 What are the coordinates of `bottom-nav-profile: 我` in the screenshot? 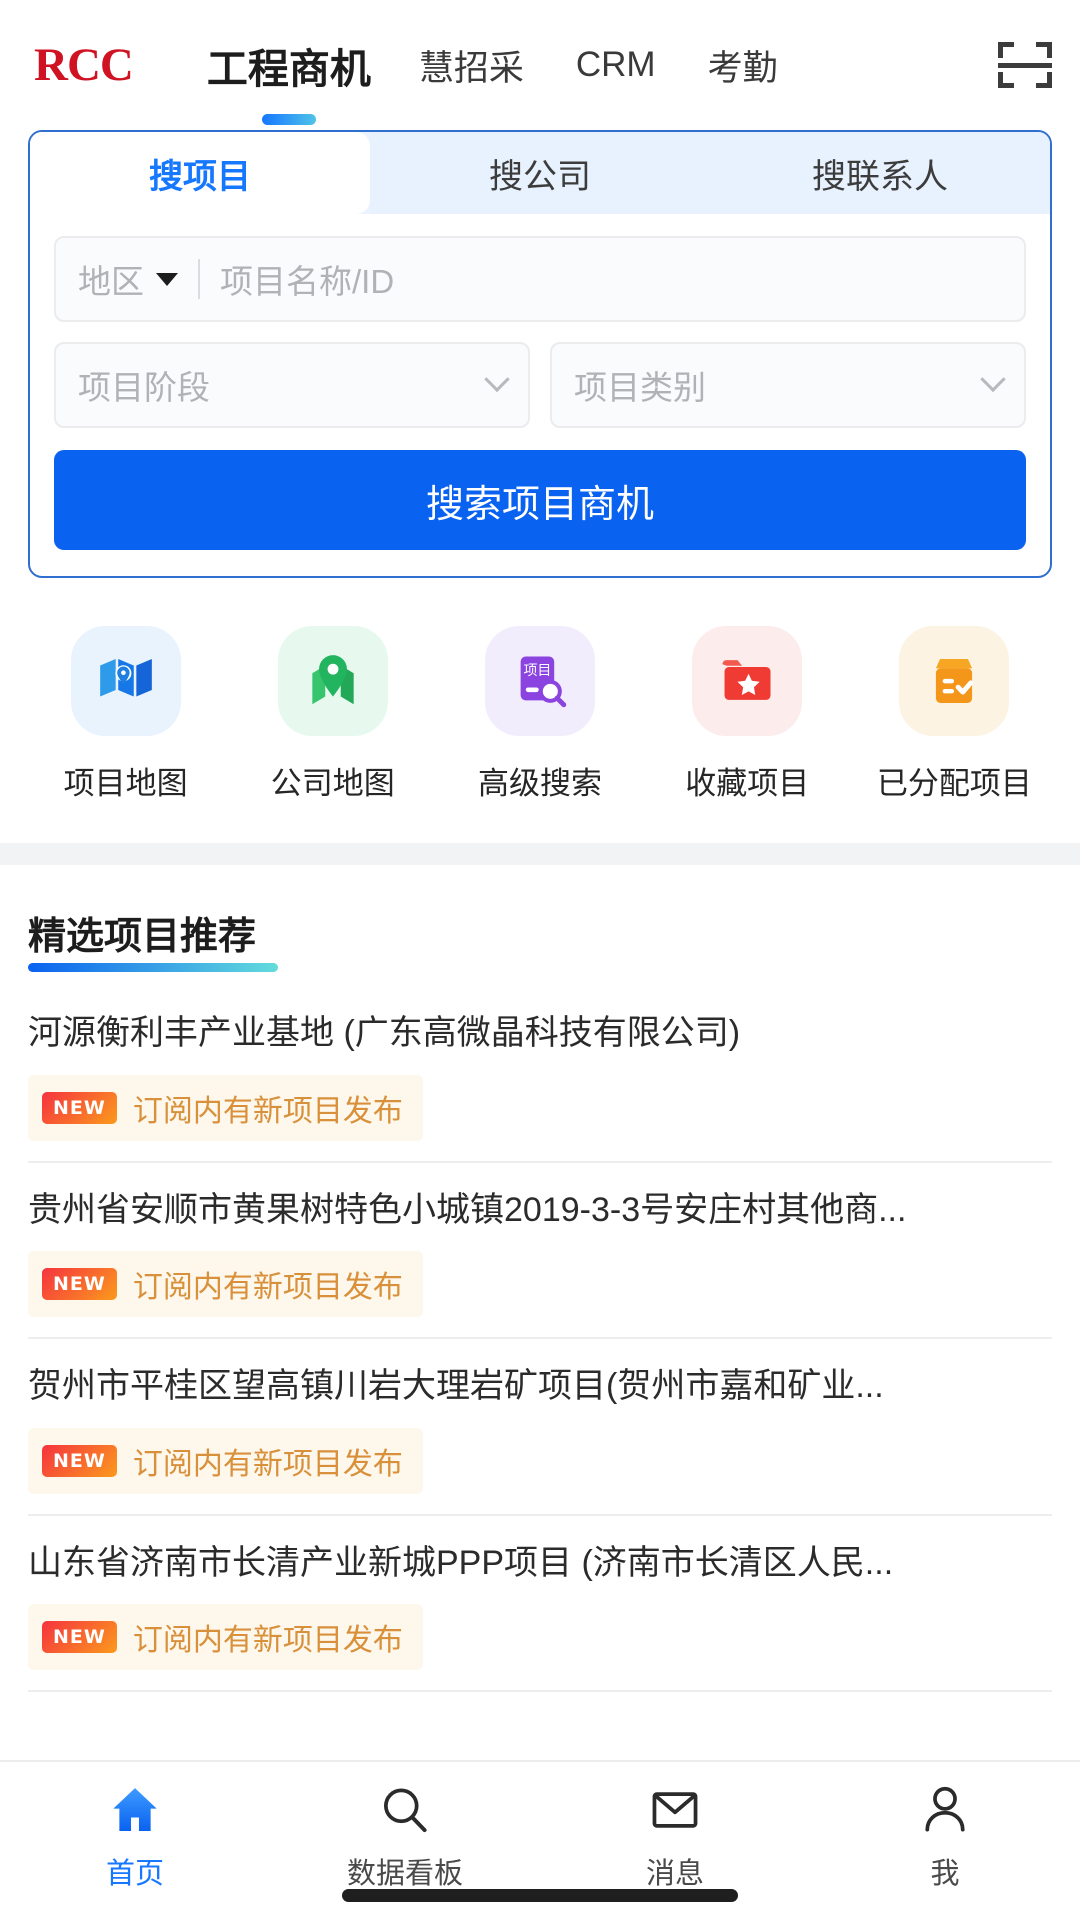 It's located at (945, 1837).